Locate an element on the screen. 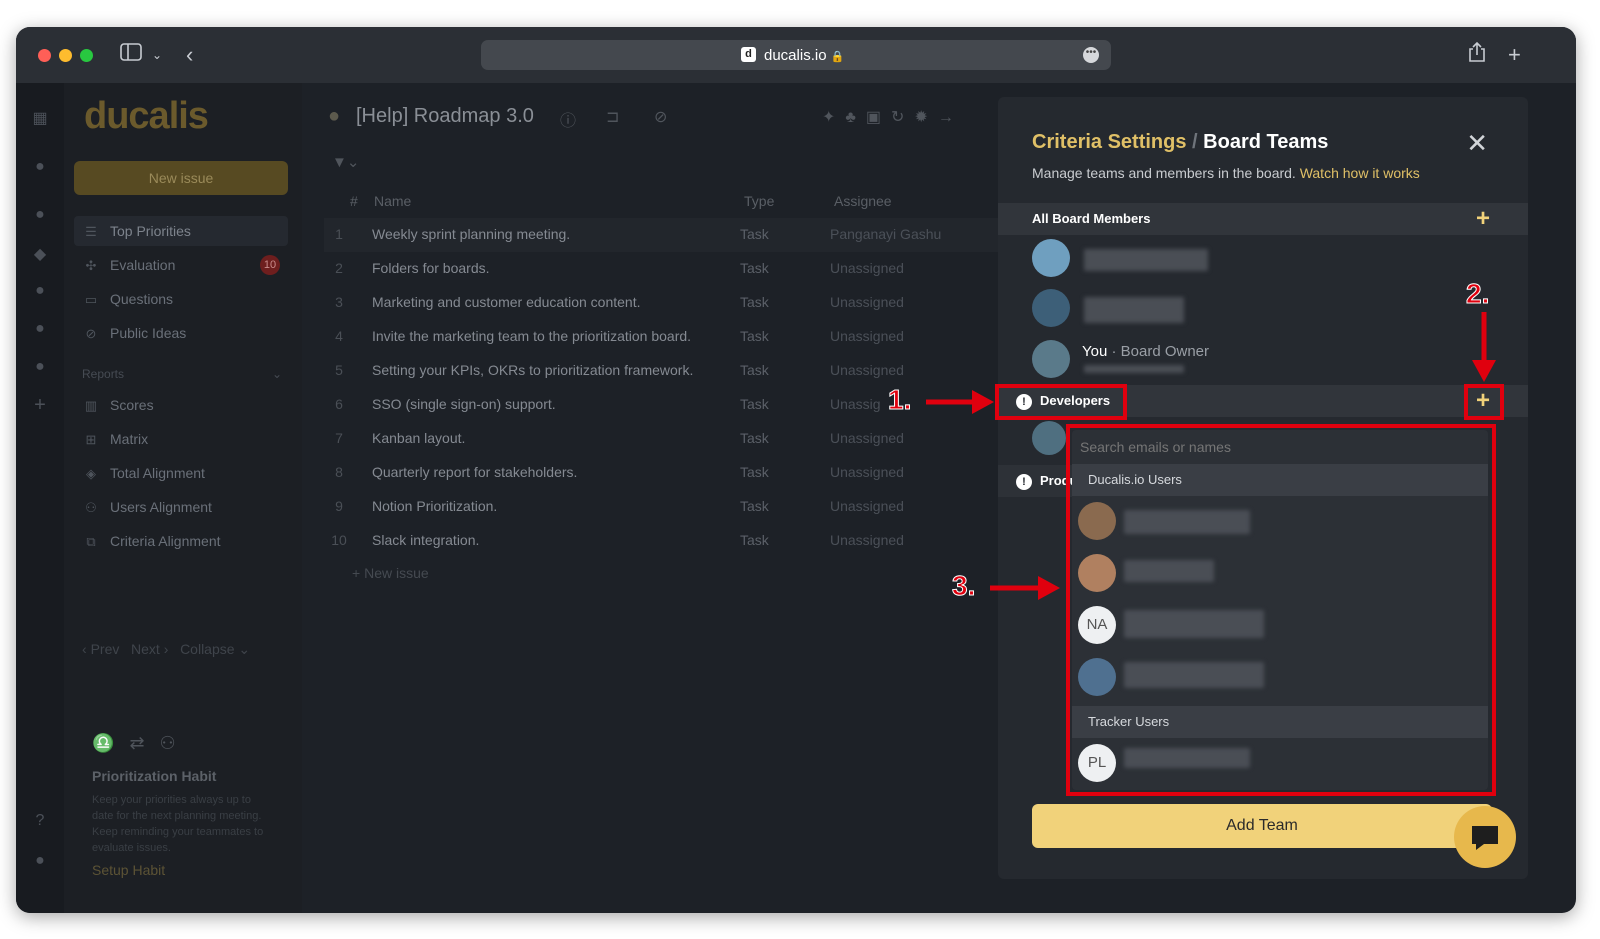 The width and height of the screenshot is (1600, 939). arrow-down-icon is located at coordinates (1484, 347).